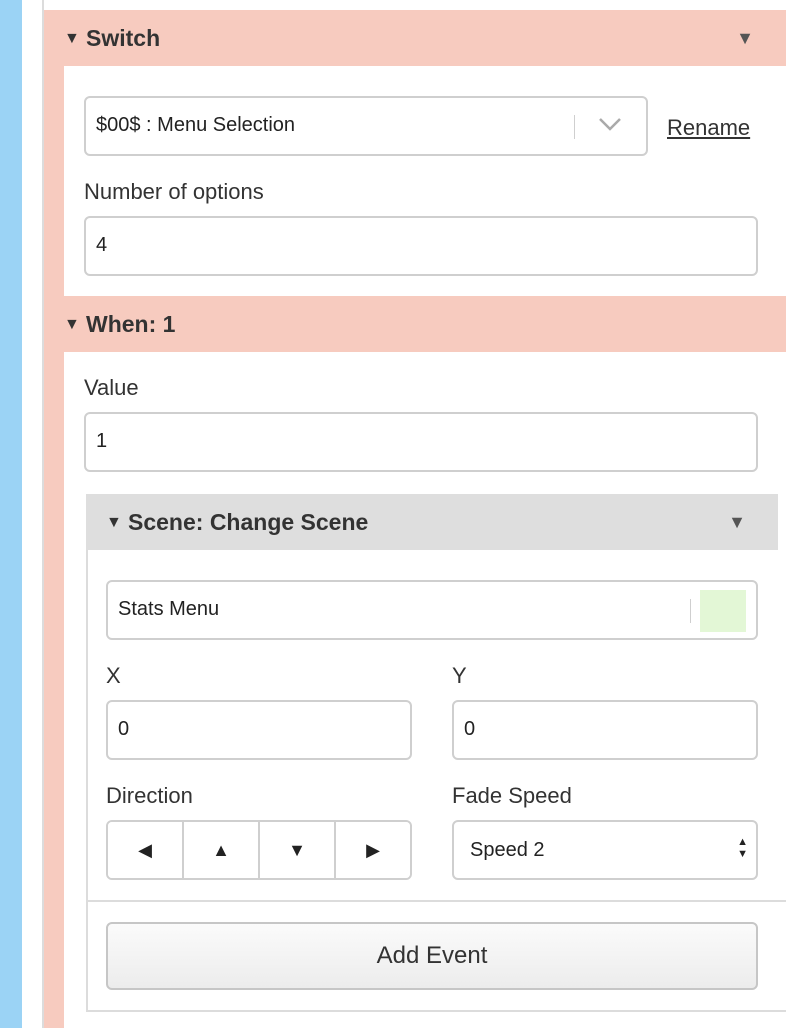 The height and width of the screenshot is (1028, 786). Describe the element at coordinates (124, 729) in the screenshot. I see `x-input-value: 0` at that location.